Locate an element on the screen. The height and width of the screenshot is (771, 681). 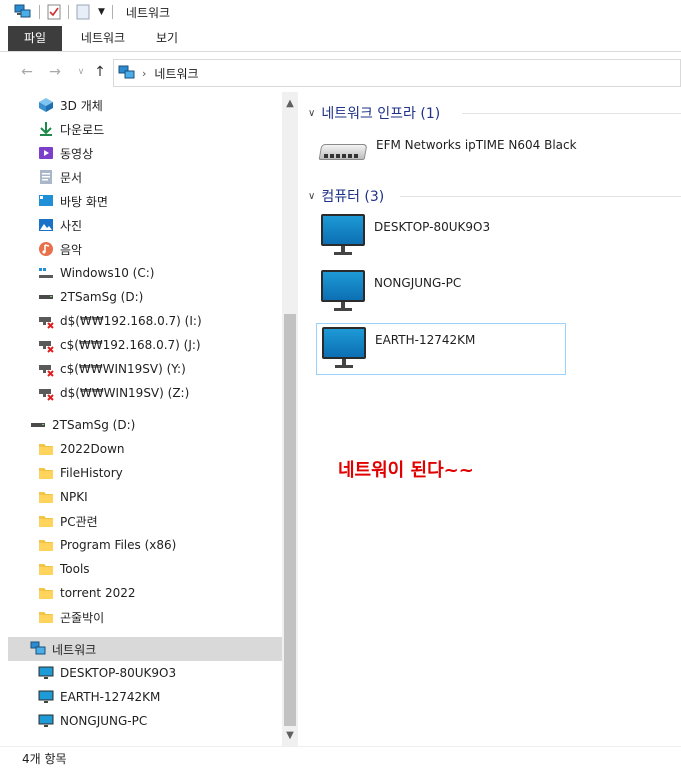
scroll-thumb is located at coordinates (290, 520).